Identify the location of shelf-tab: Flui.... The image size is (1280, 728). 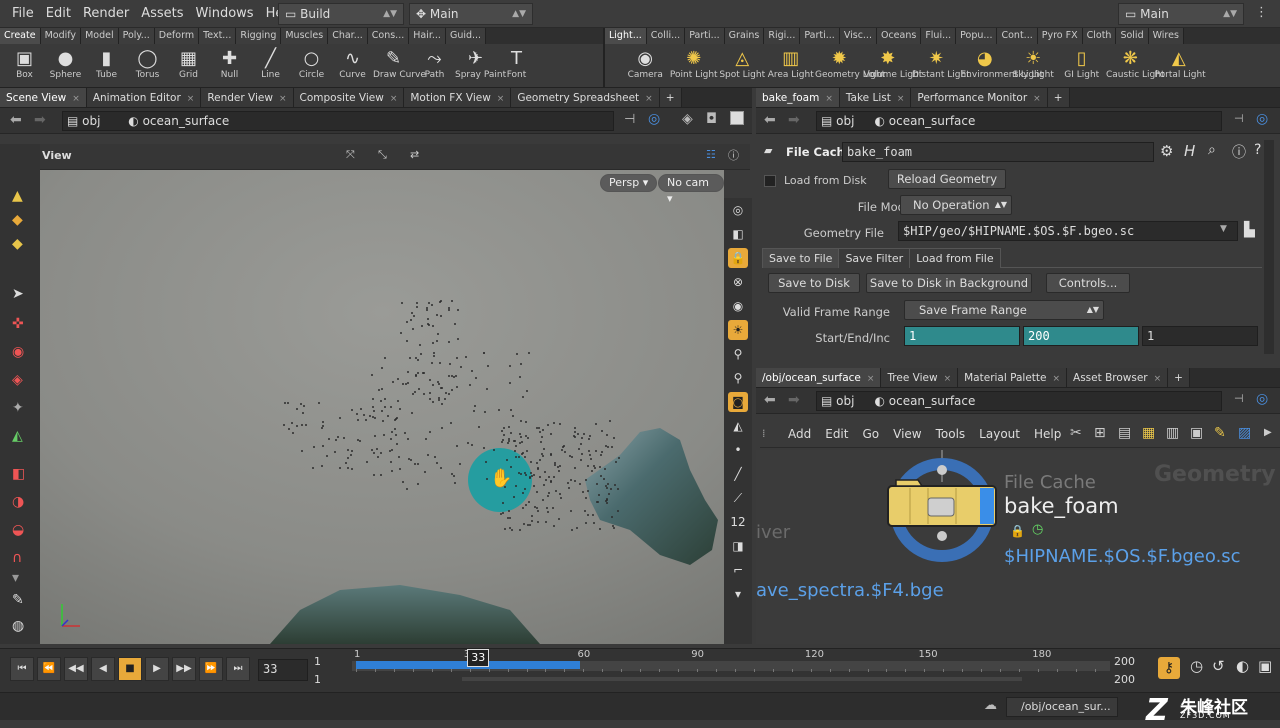
(939, 36).